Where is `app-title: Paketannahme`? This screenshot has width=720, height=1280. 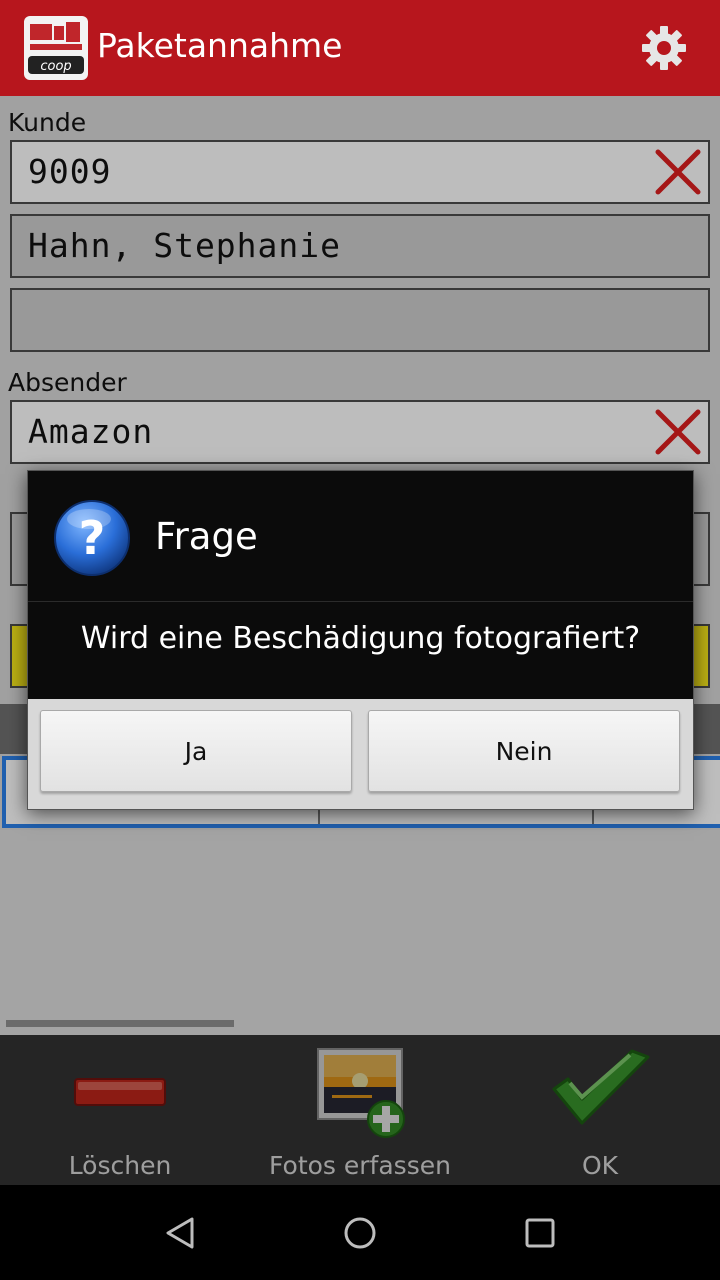
app-title: Paketannahme is located at coordinates (220, 45).